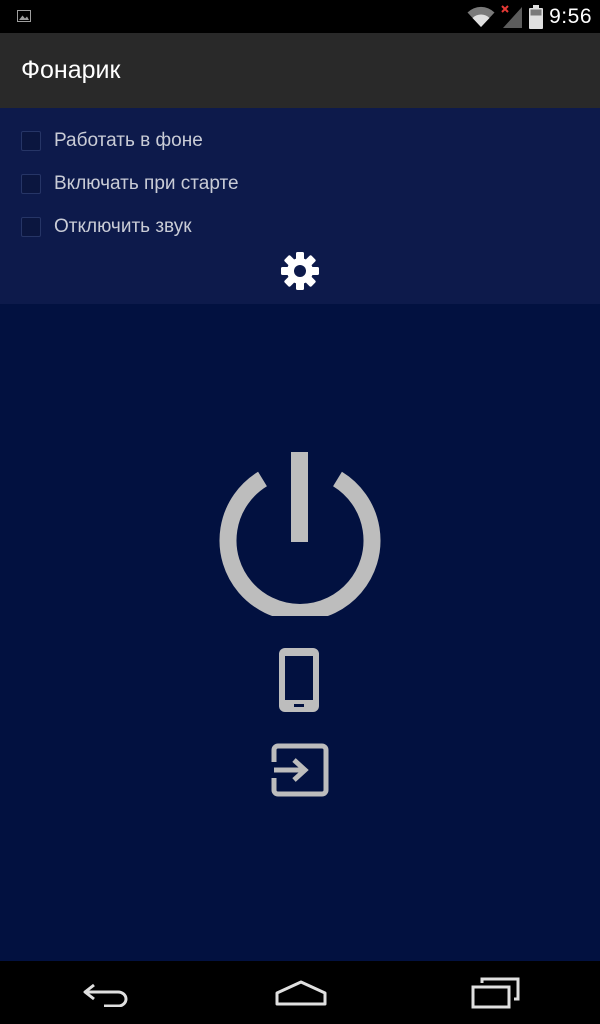 This screenshot has width=600, height=1024. What do you see at coordinates (300, 770) in the screenshot?
I see `exit-icon` at bounding box center [300, 770].